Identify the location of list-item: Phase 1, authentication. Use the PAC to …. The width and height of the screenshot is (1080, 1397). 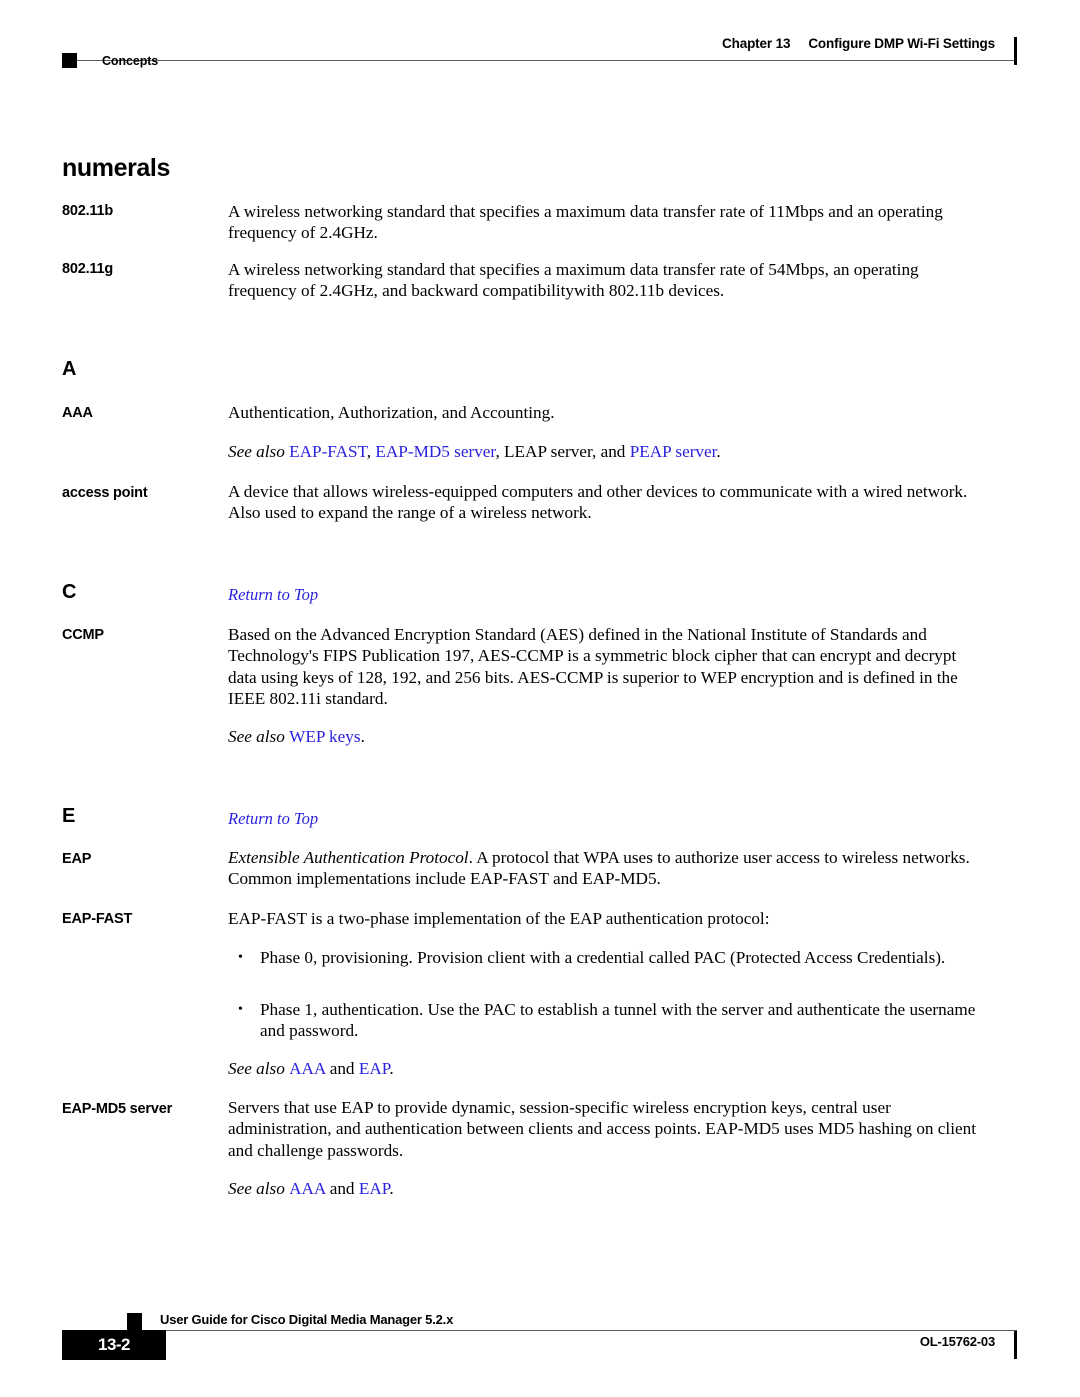
(613, 1020).